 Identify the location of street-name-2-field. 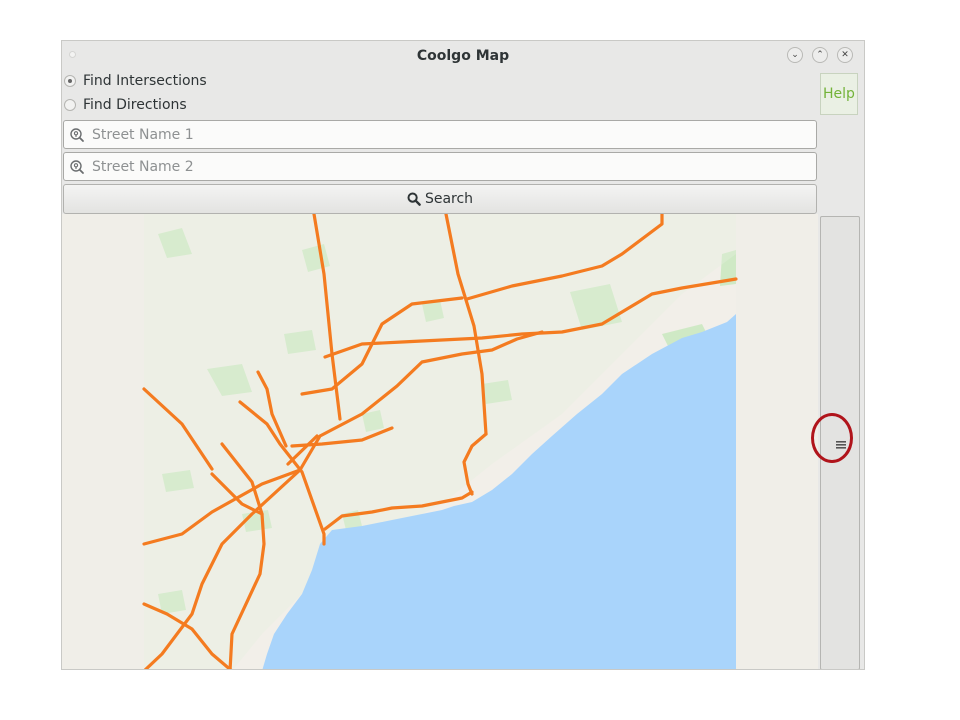
(440, 166).